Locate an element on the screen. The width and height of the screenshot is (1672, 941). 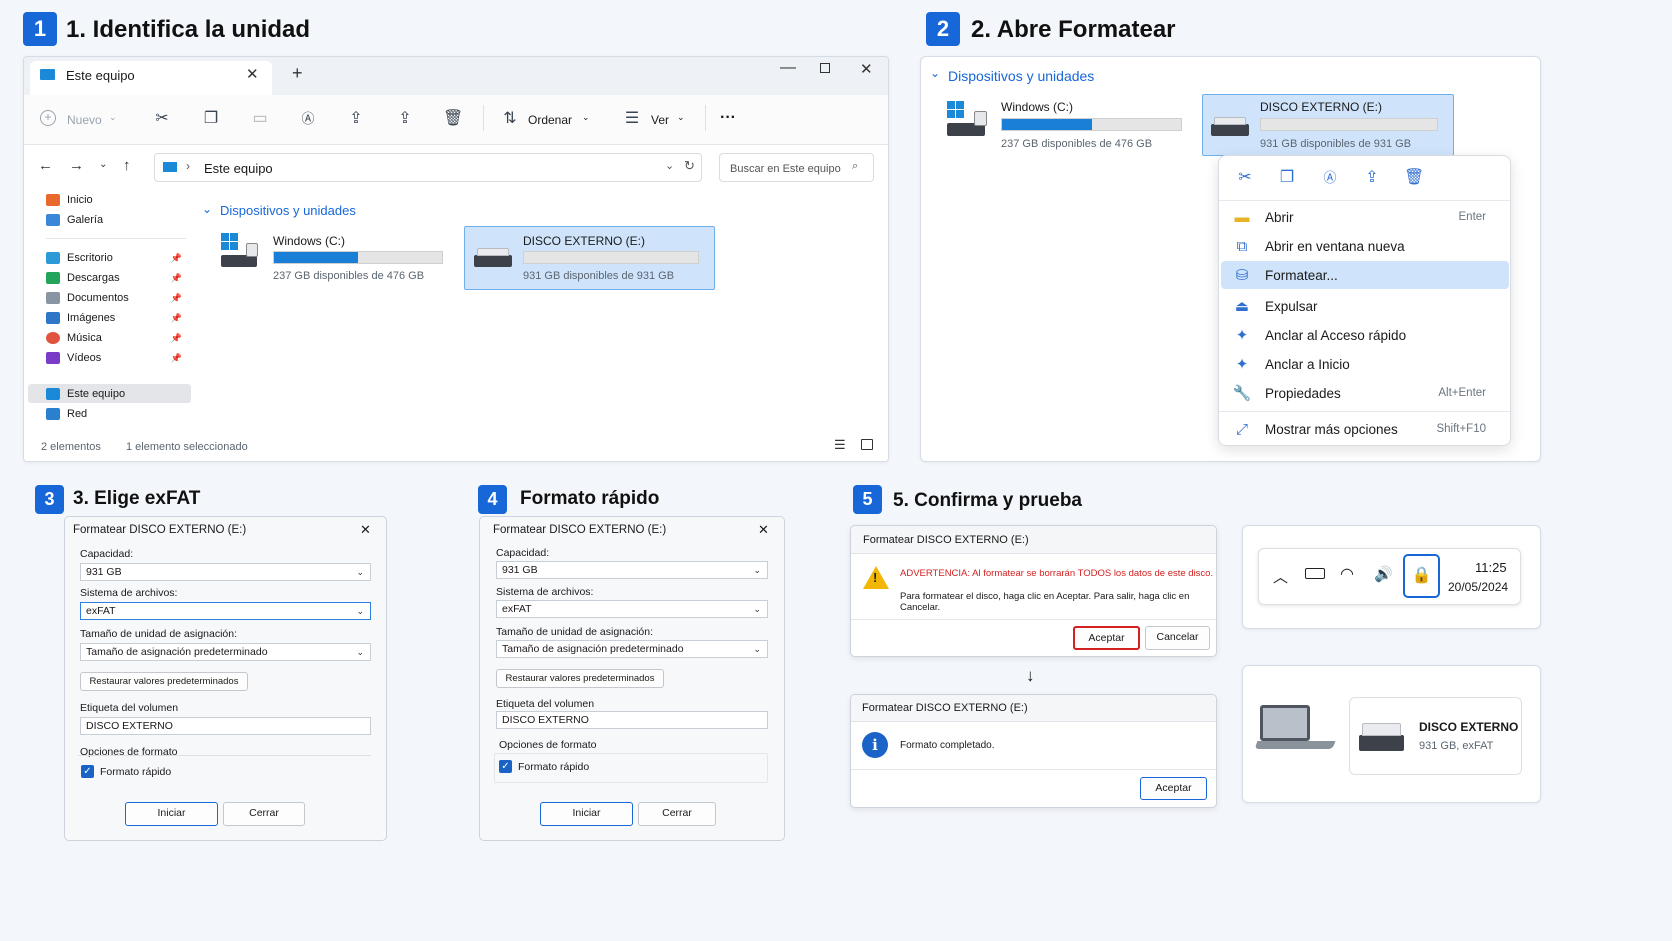
back-icon: ← is located at coordinates (45, 165).